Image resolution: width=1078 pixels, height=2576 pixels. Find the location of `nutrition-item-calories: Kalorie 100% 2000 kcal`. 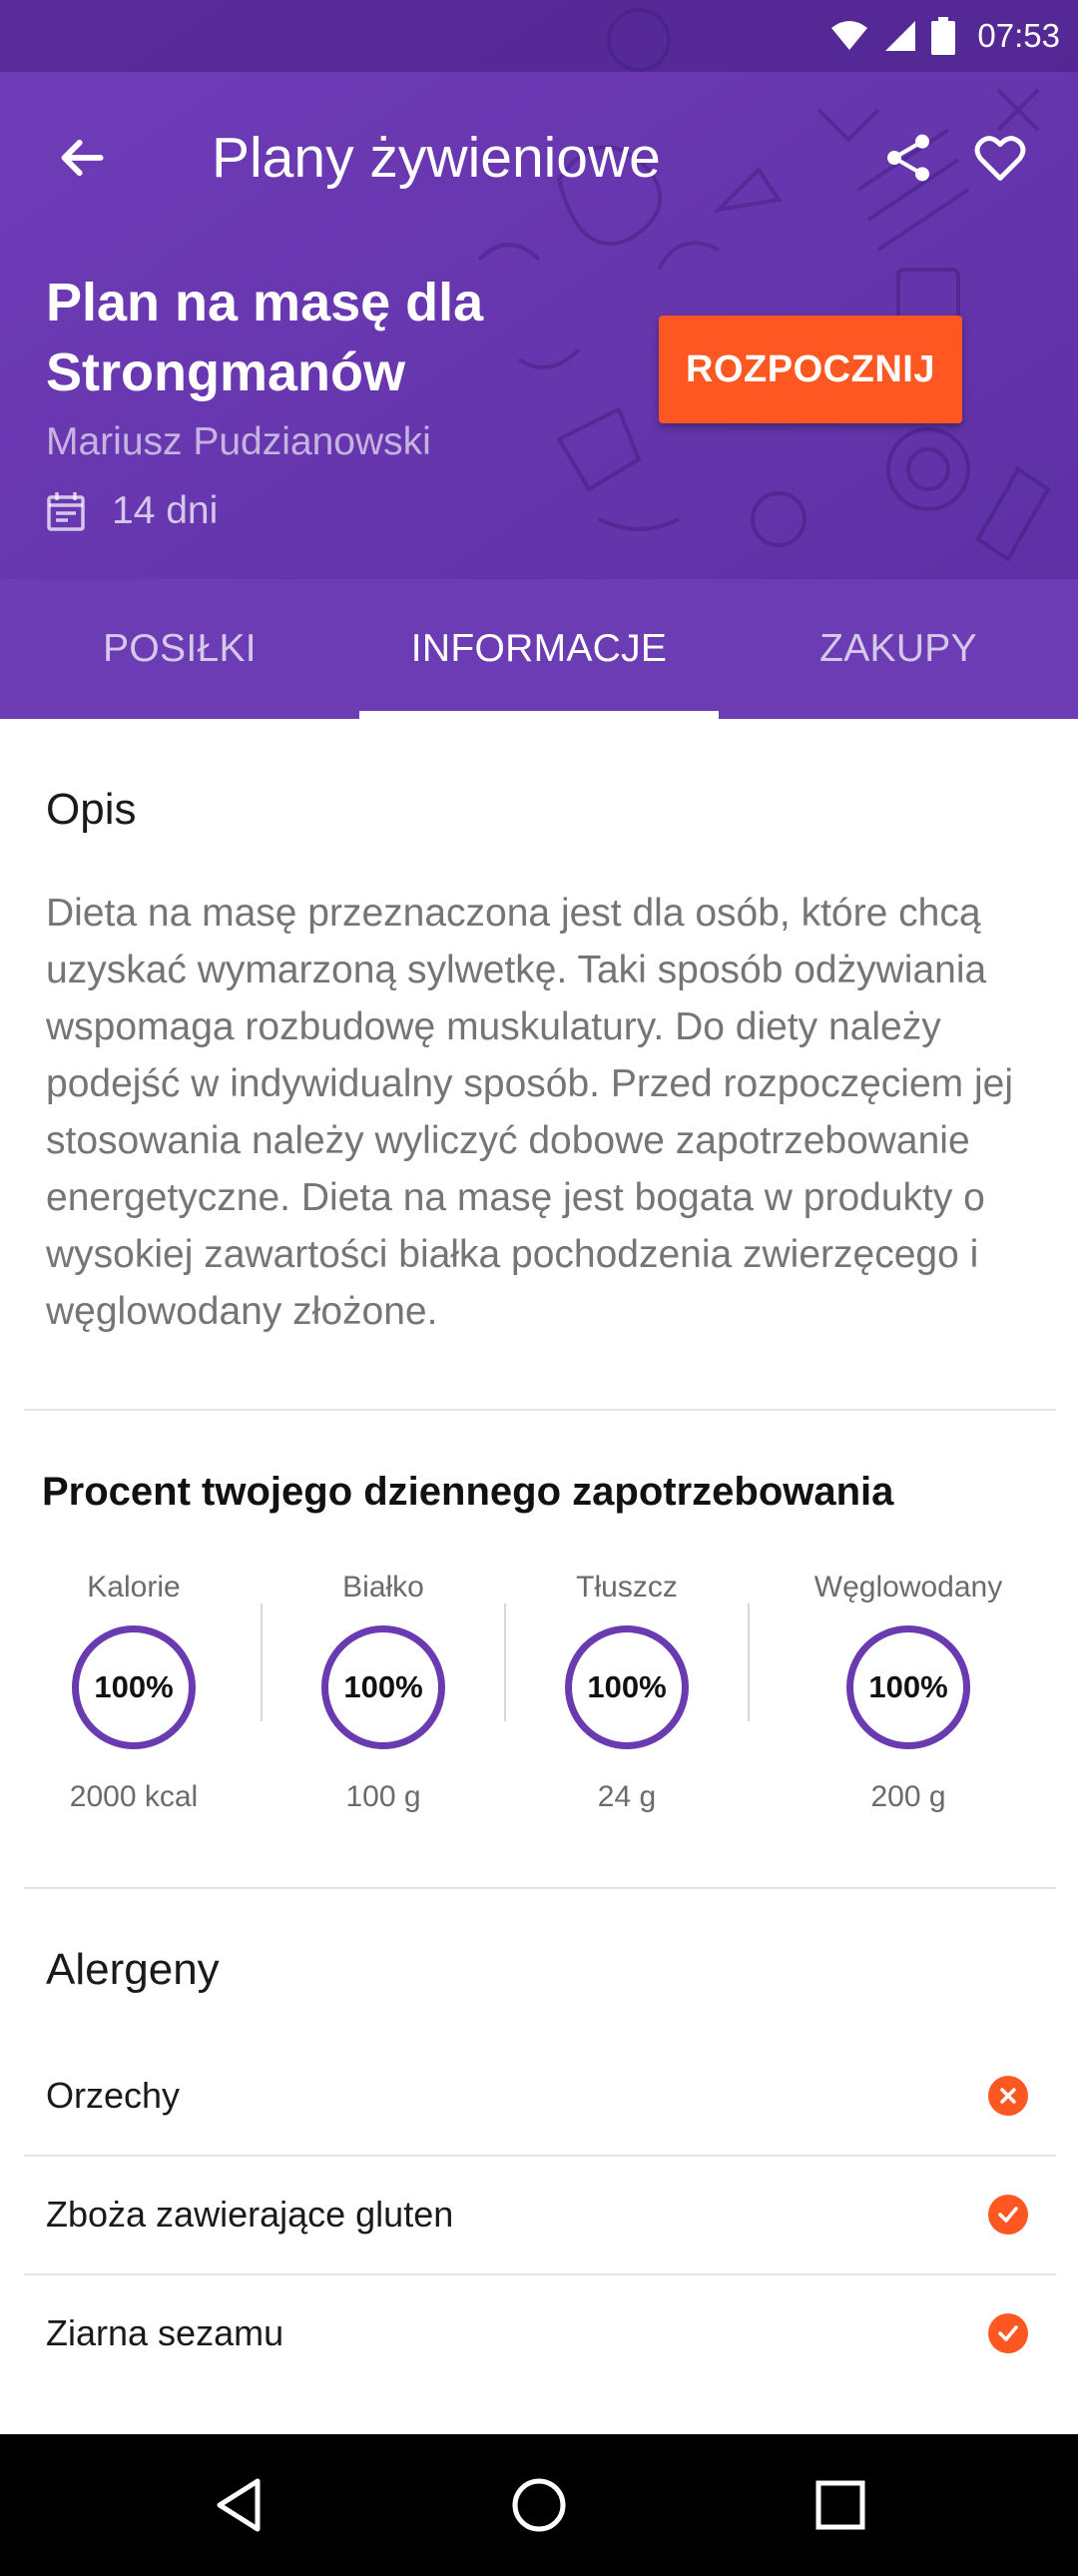

nutrition-item-calories: Kalorie 100% 2000 kcal is located at coordinates (134, 1692).